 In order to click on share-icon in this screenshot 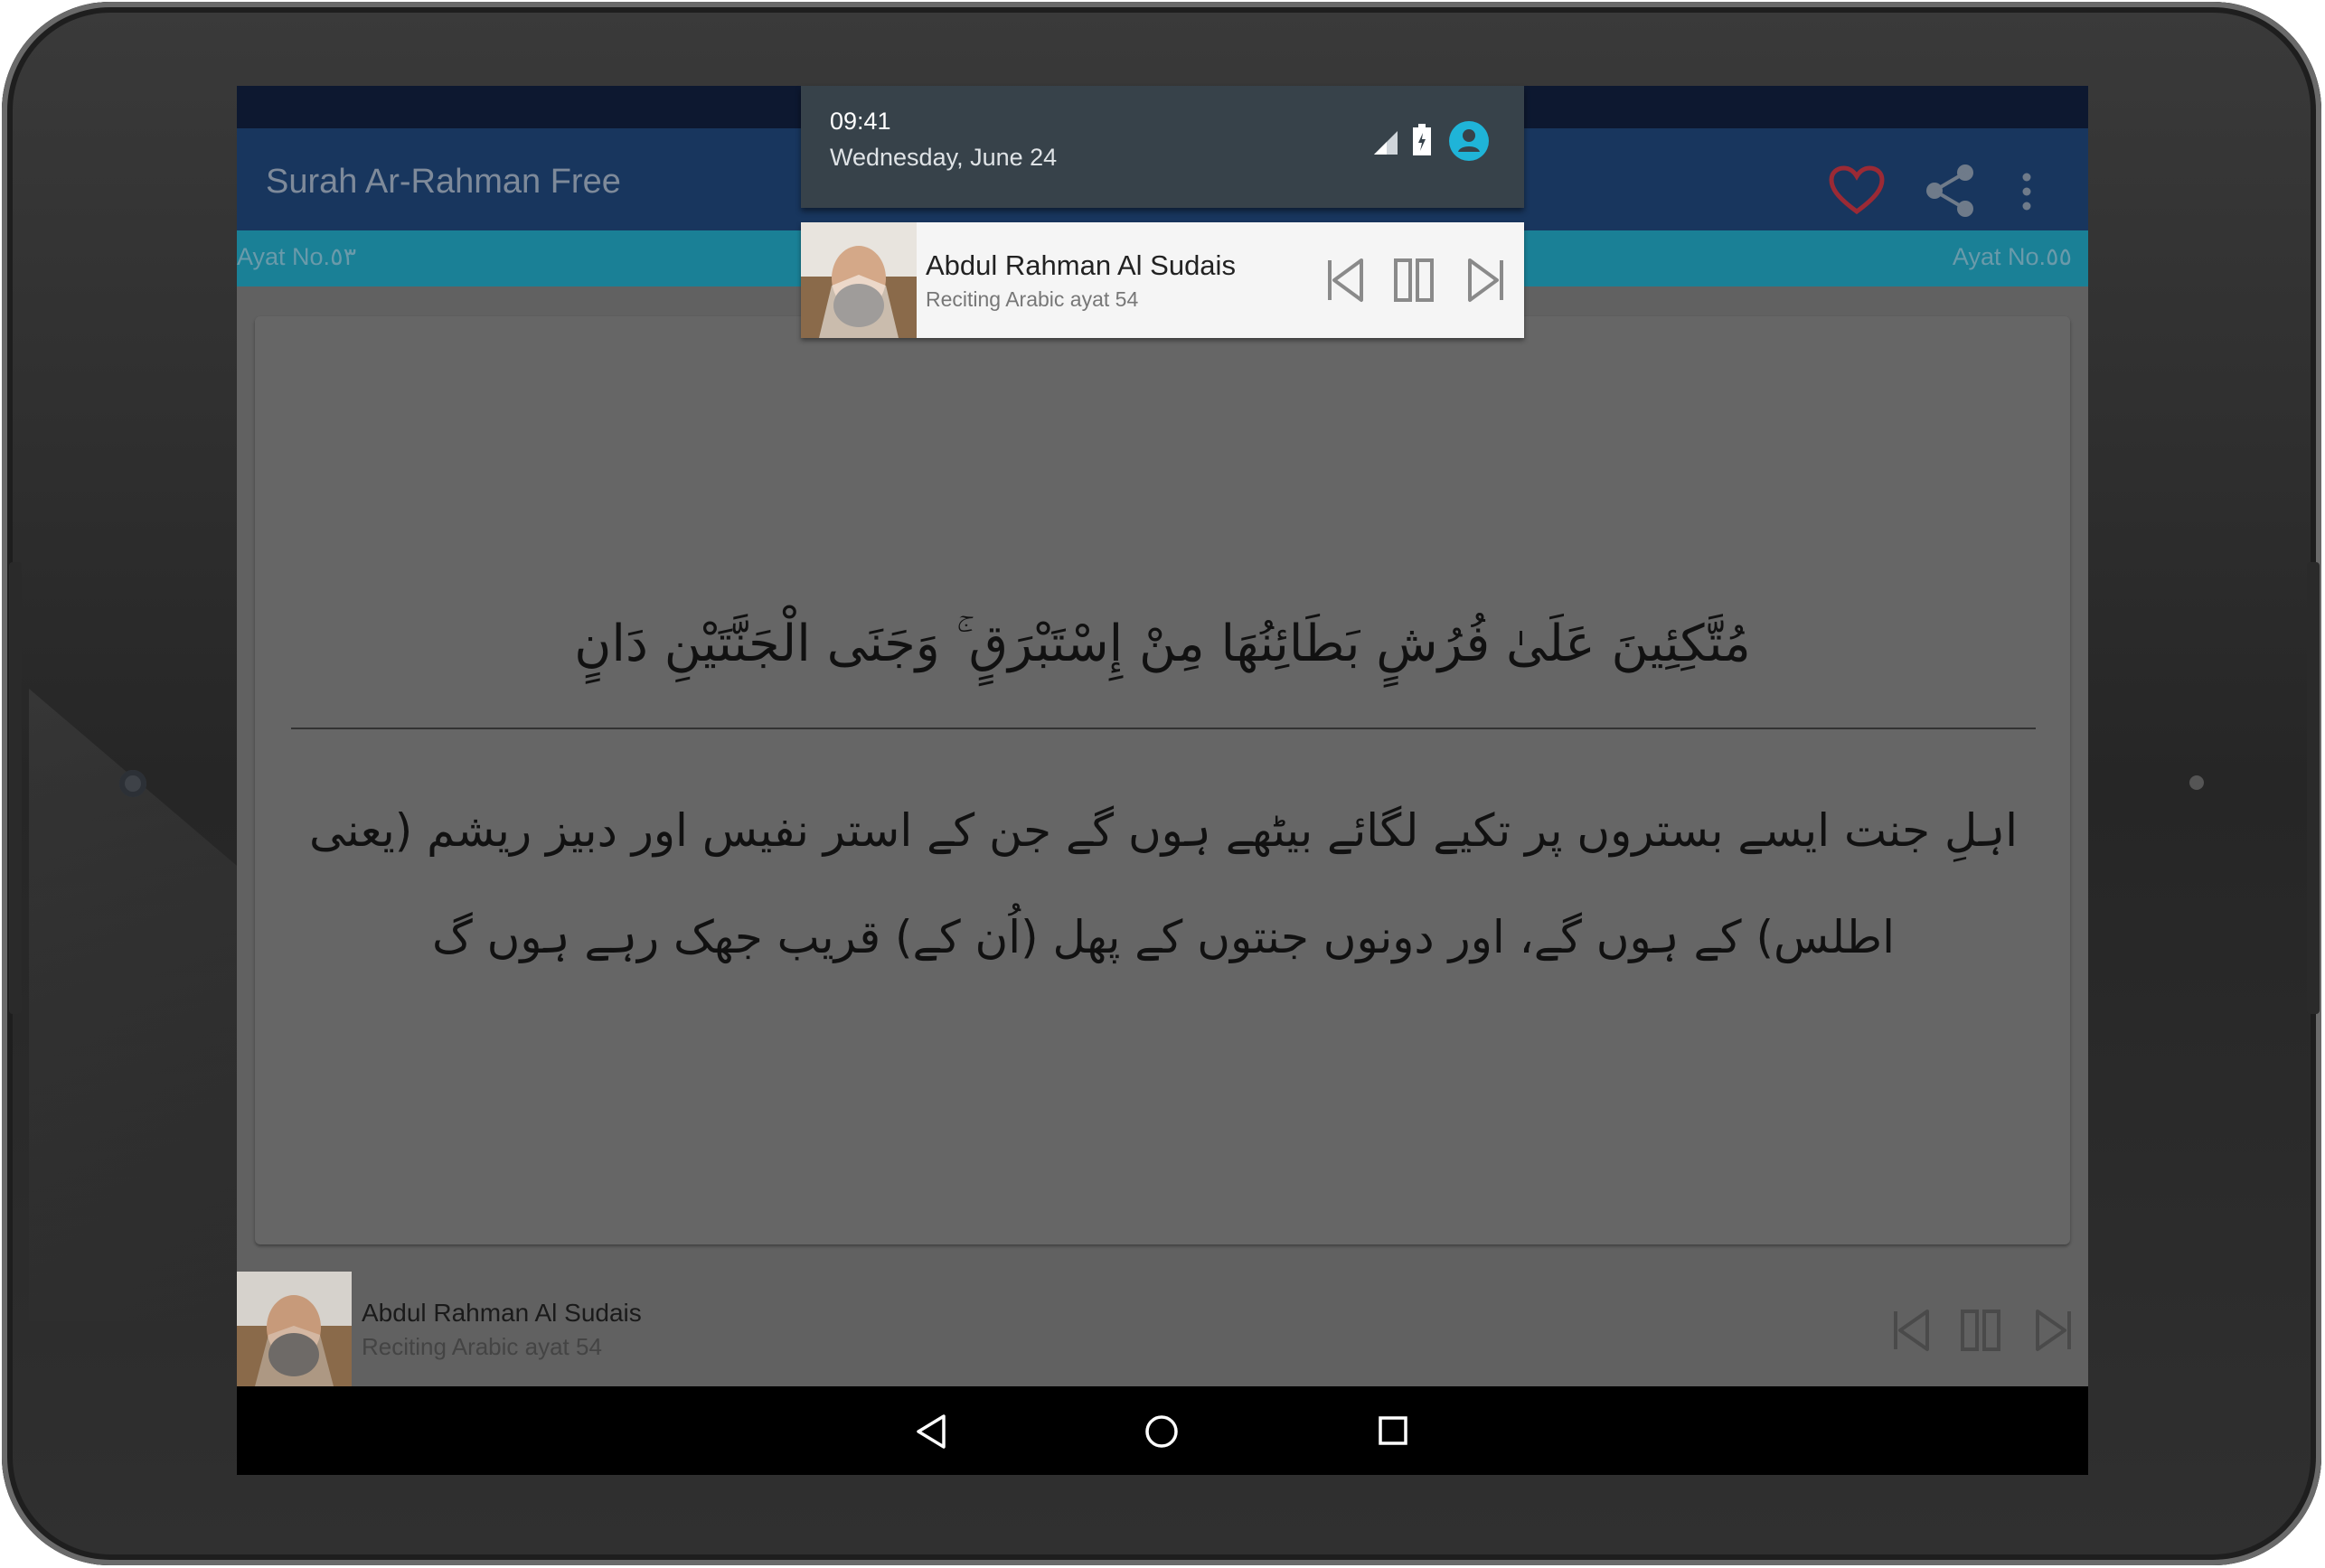, I will do `click(1950, 191)`.